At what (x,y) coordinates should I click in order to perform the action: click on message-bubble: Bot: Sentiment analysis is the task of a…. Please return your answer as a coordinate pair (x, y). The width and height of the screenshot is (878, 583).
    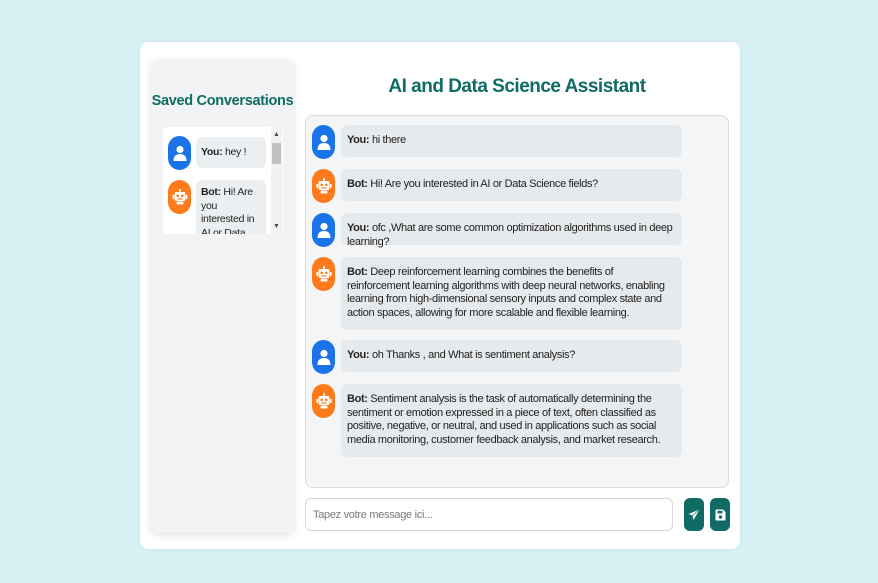
    Looking at the image, I should click on (511, 420).